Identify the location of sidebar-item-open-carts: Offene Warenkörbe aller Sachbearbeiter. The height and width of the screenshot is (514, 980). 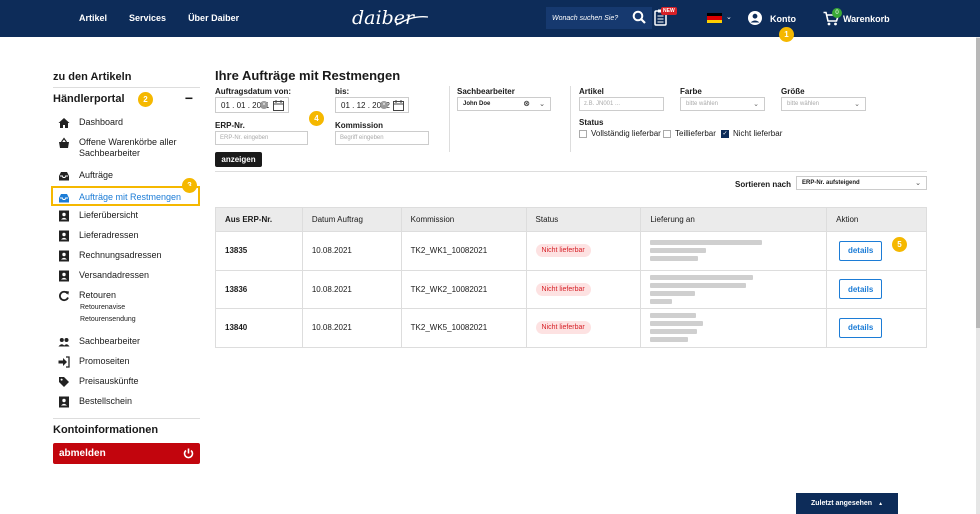
(126, 149).